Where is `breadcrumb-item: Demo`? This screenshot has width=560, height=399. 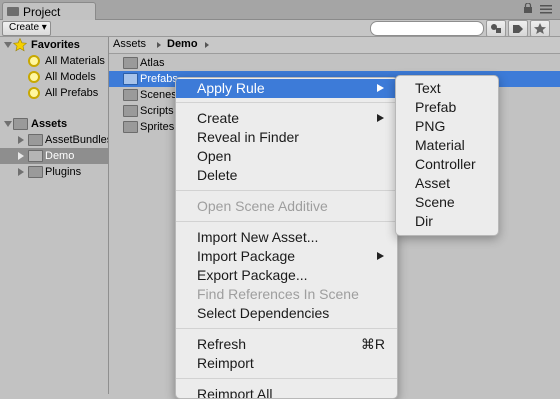 breadcrumb-item: Demo is located at coordinates (182, 44).